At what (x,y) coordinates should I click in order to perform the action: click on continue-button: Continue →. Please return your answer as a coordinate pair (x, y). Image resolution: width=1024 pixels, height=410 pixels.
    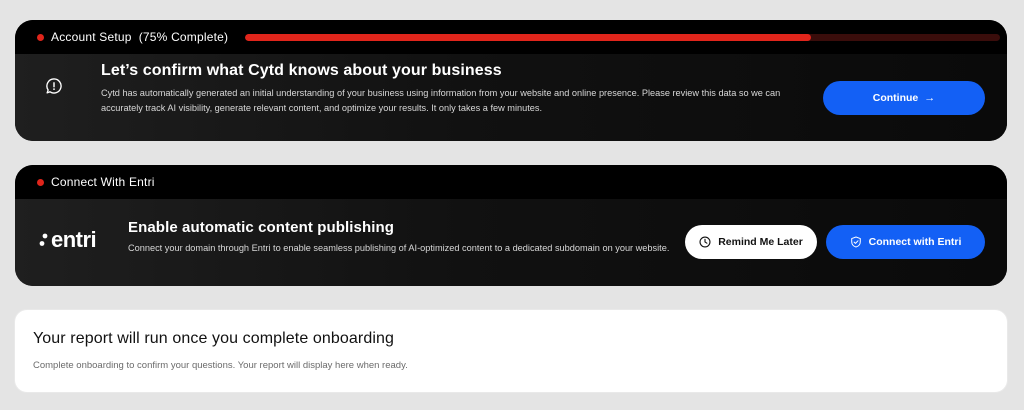
    Looking at the image, I should click on (904, 98).